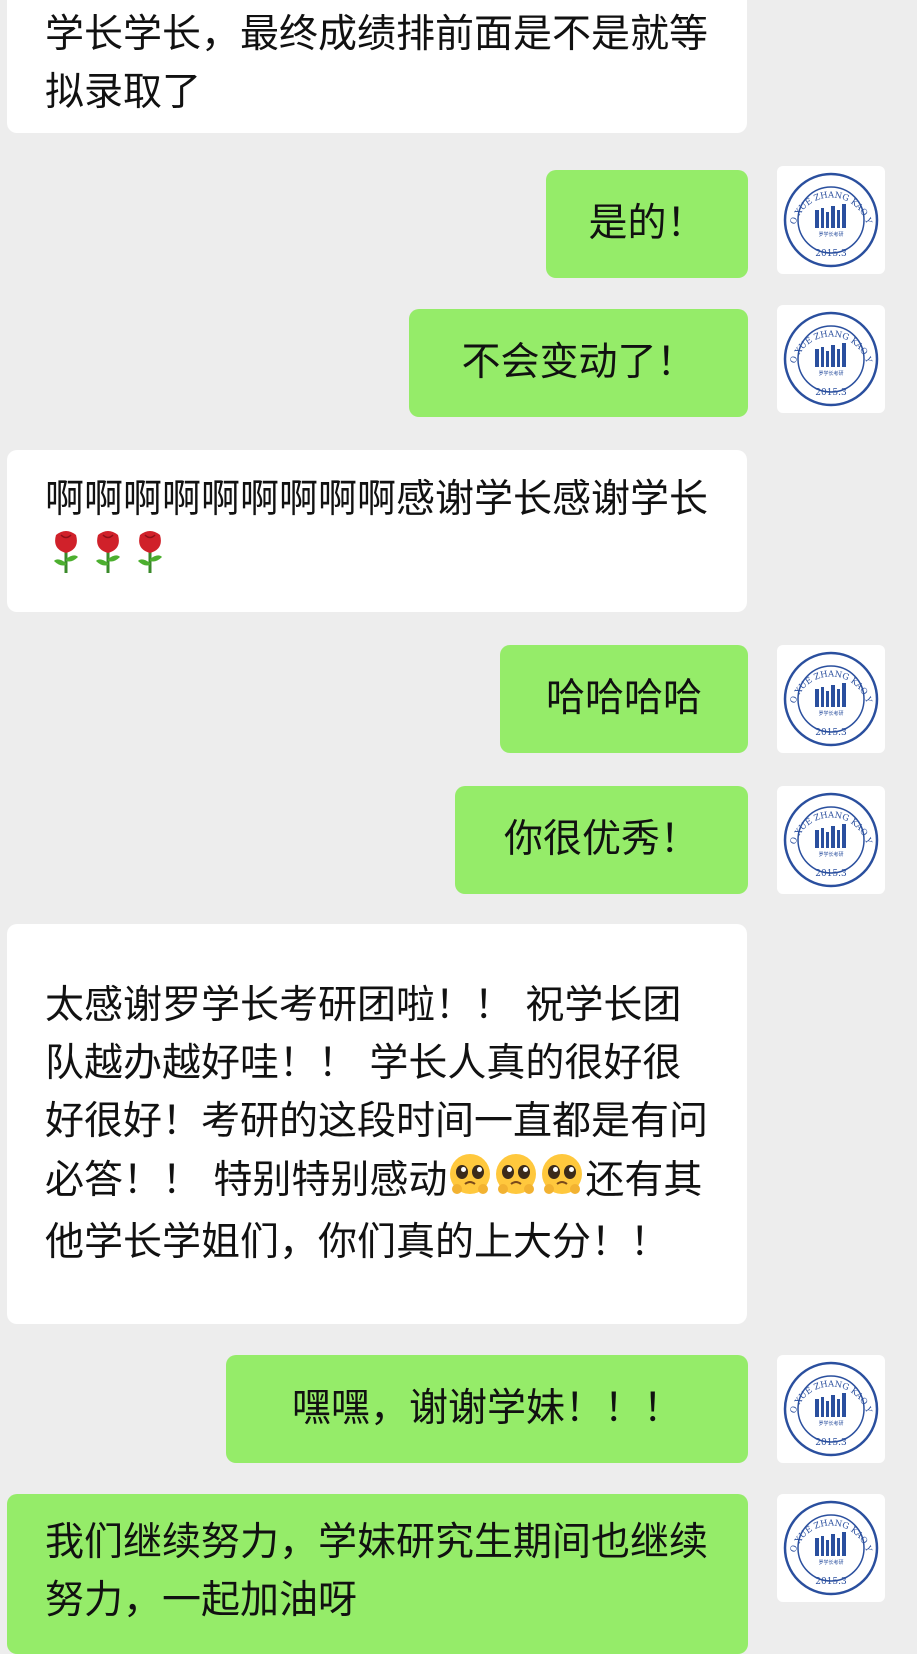  I want to click on message-text: 不会变动了！, so click(578, 362).